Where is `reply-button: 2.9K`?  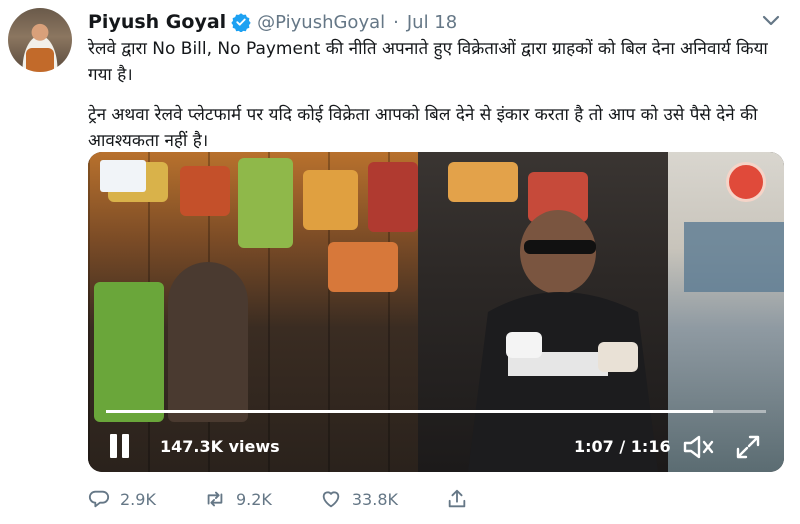
reply-button: 2.9K is located at coordinates (122, 499).